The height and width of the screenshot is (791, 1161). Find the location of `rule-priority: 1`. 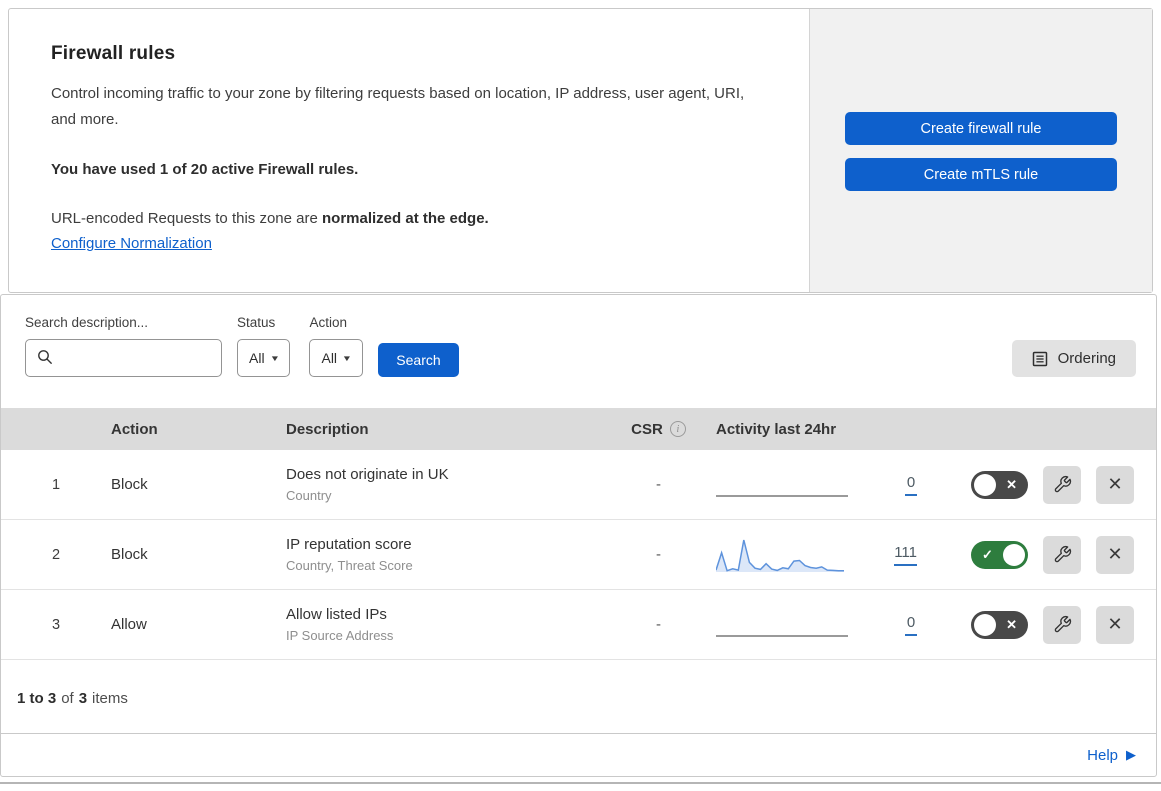

rule-priority: 1 is located at coordinates (56, 484).